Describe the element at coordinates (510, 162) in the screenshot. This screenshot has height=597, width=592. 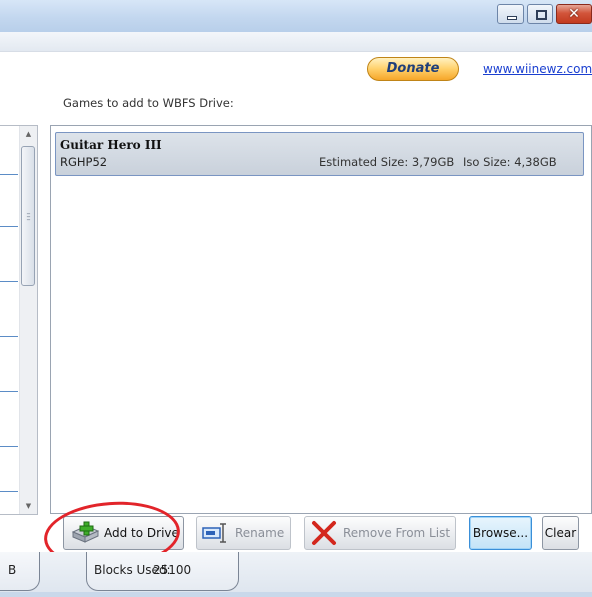
I see `iso-size: Iso Size: 4,38GB` at that location.